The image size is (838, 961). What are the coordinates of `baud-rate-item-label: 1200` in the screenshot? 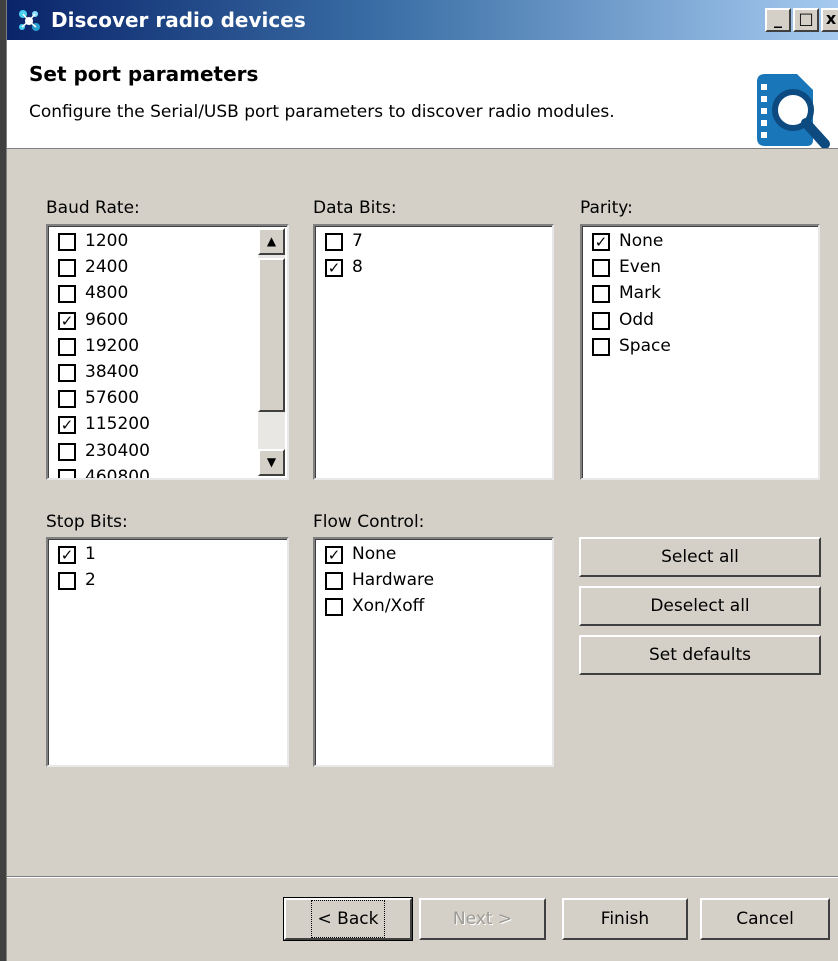 It's located at (107, 241).